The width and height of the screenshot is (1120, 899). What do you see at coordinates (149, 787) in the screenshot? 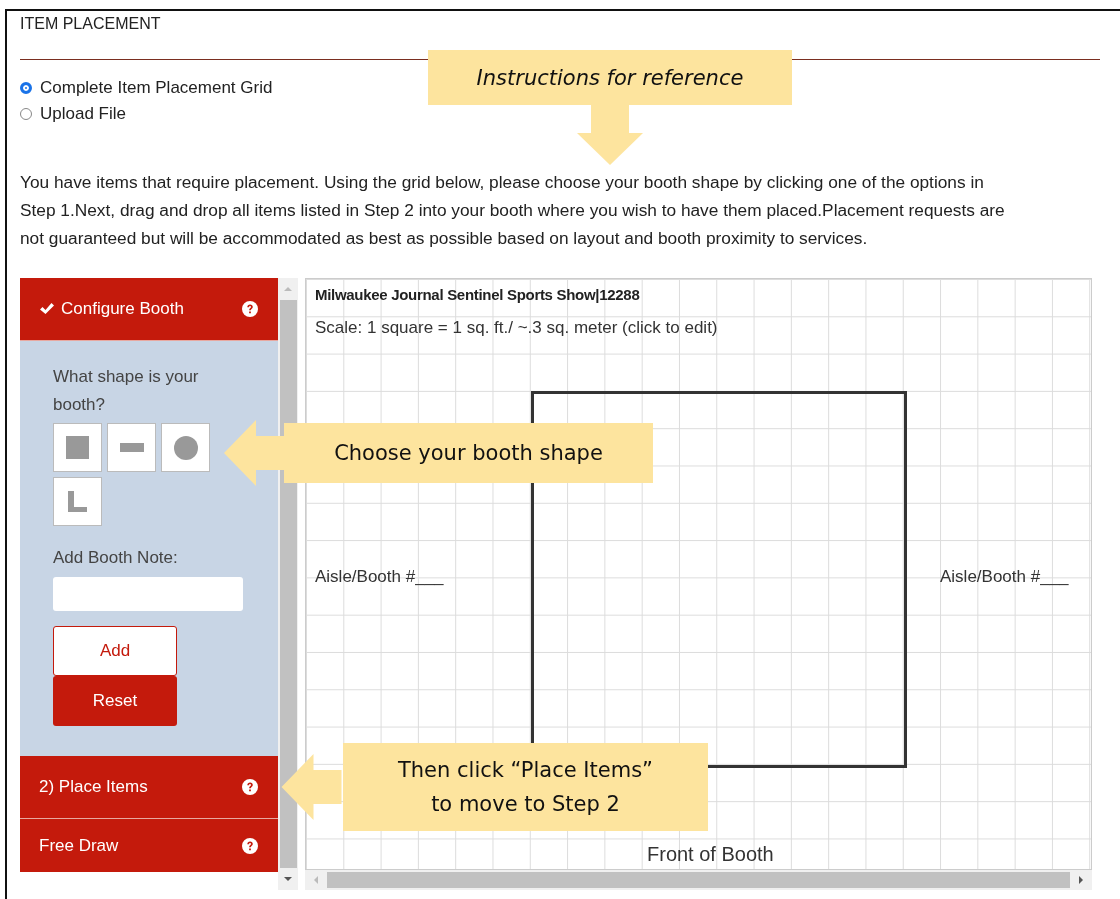
I see `panel-header: 2) Place Items` at bounding box center [149, 787].